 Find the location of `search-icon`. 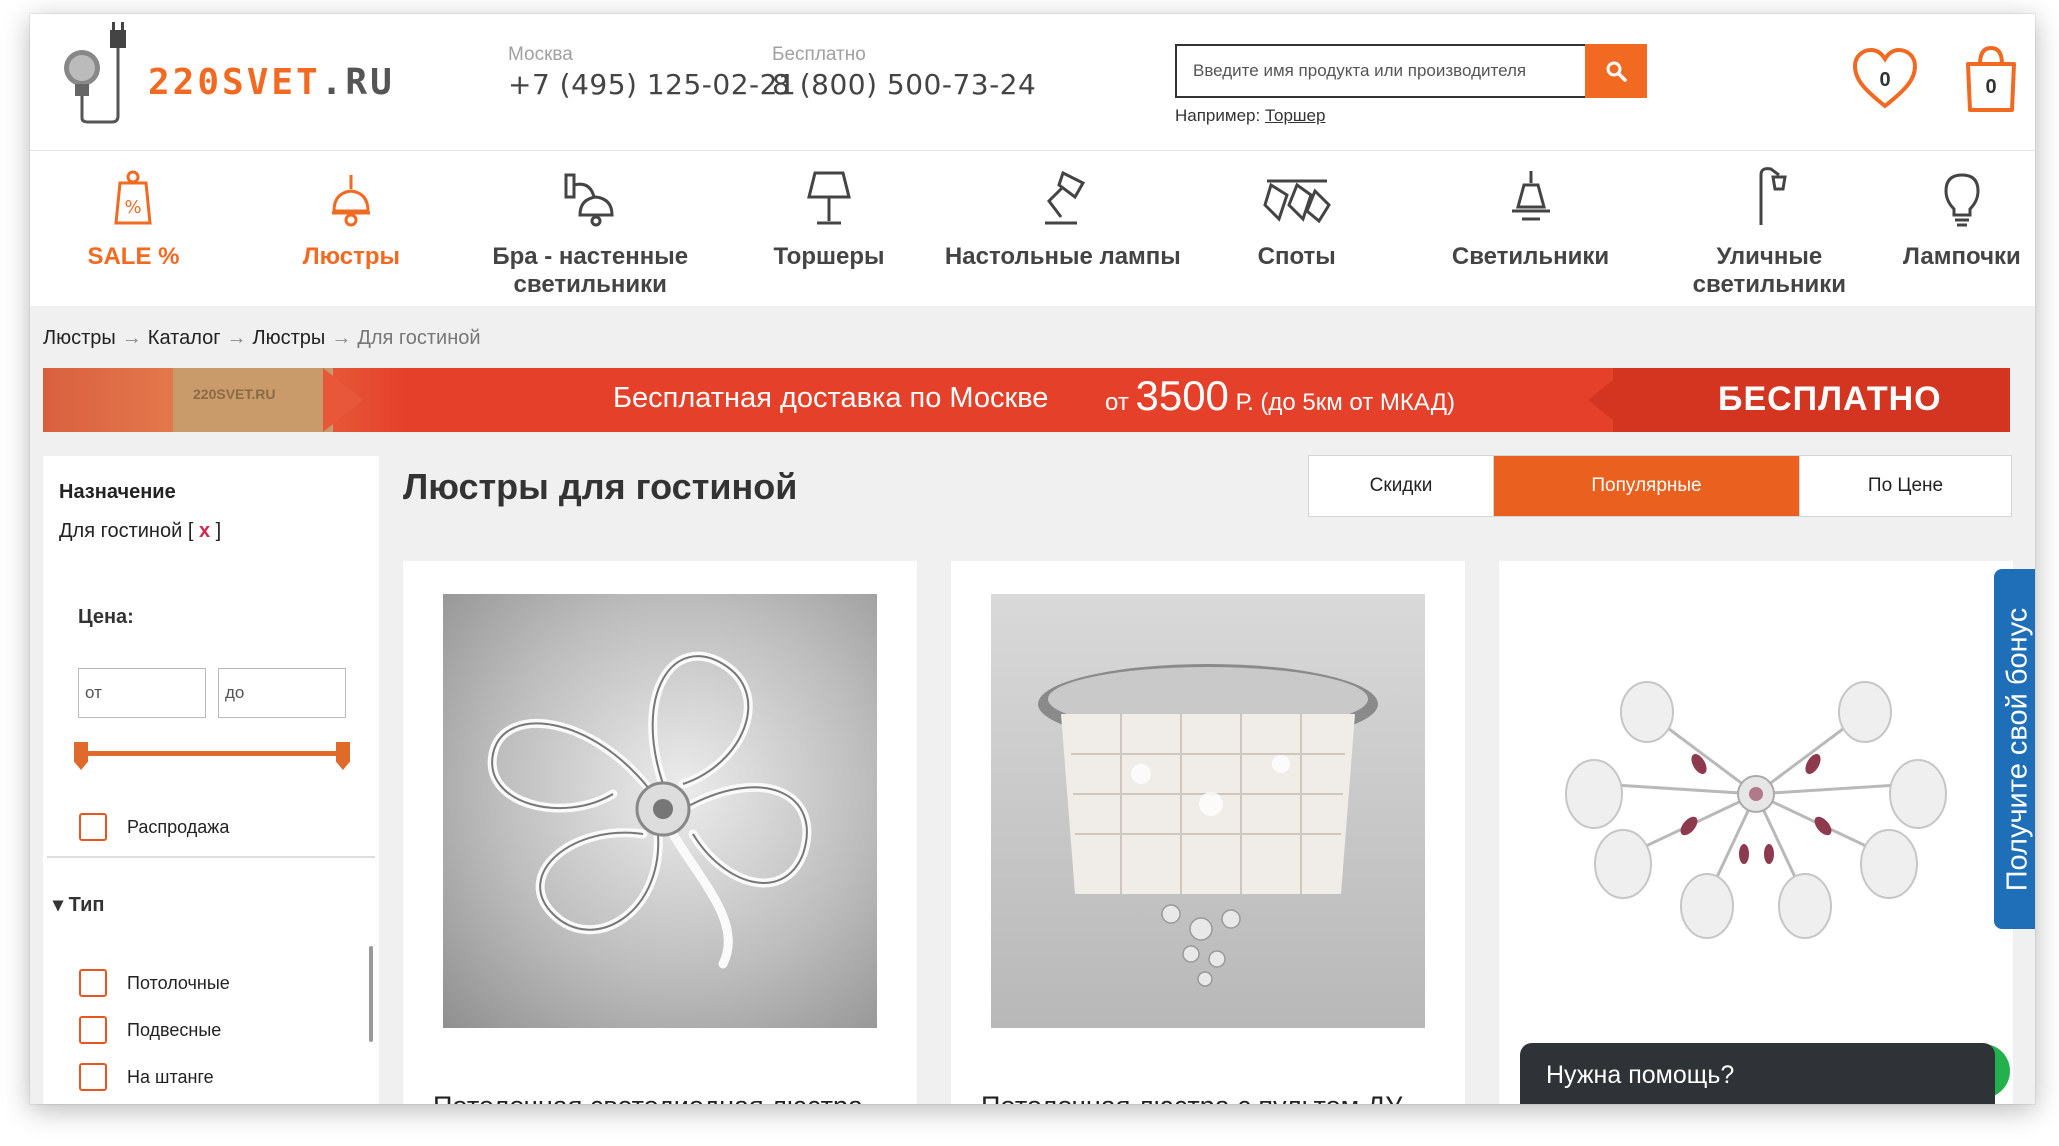

search-icon is located at coordinates (1616, 71).